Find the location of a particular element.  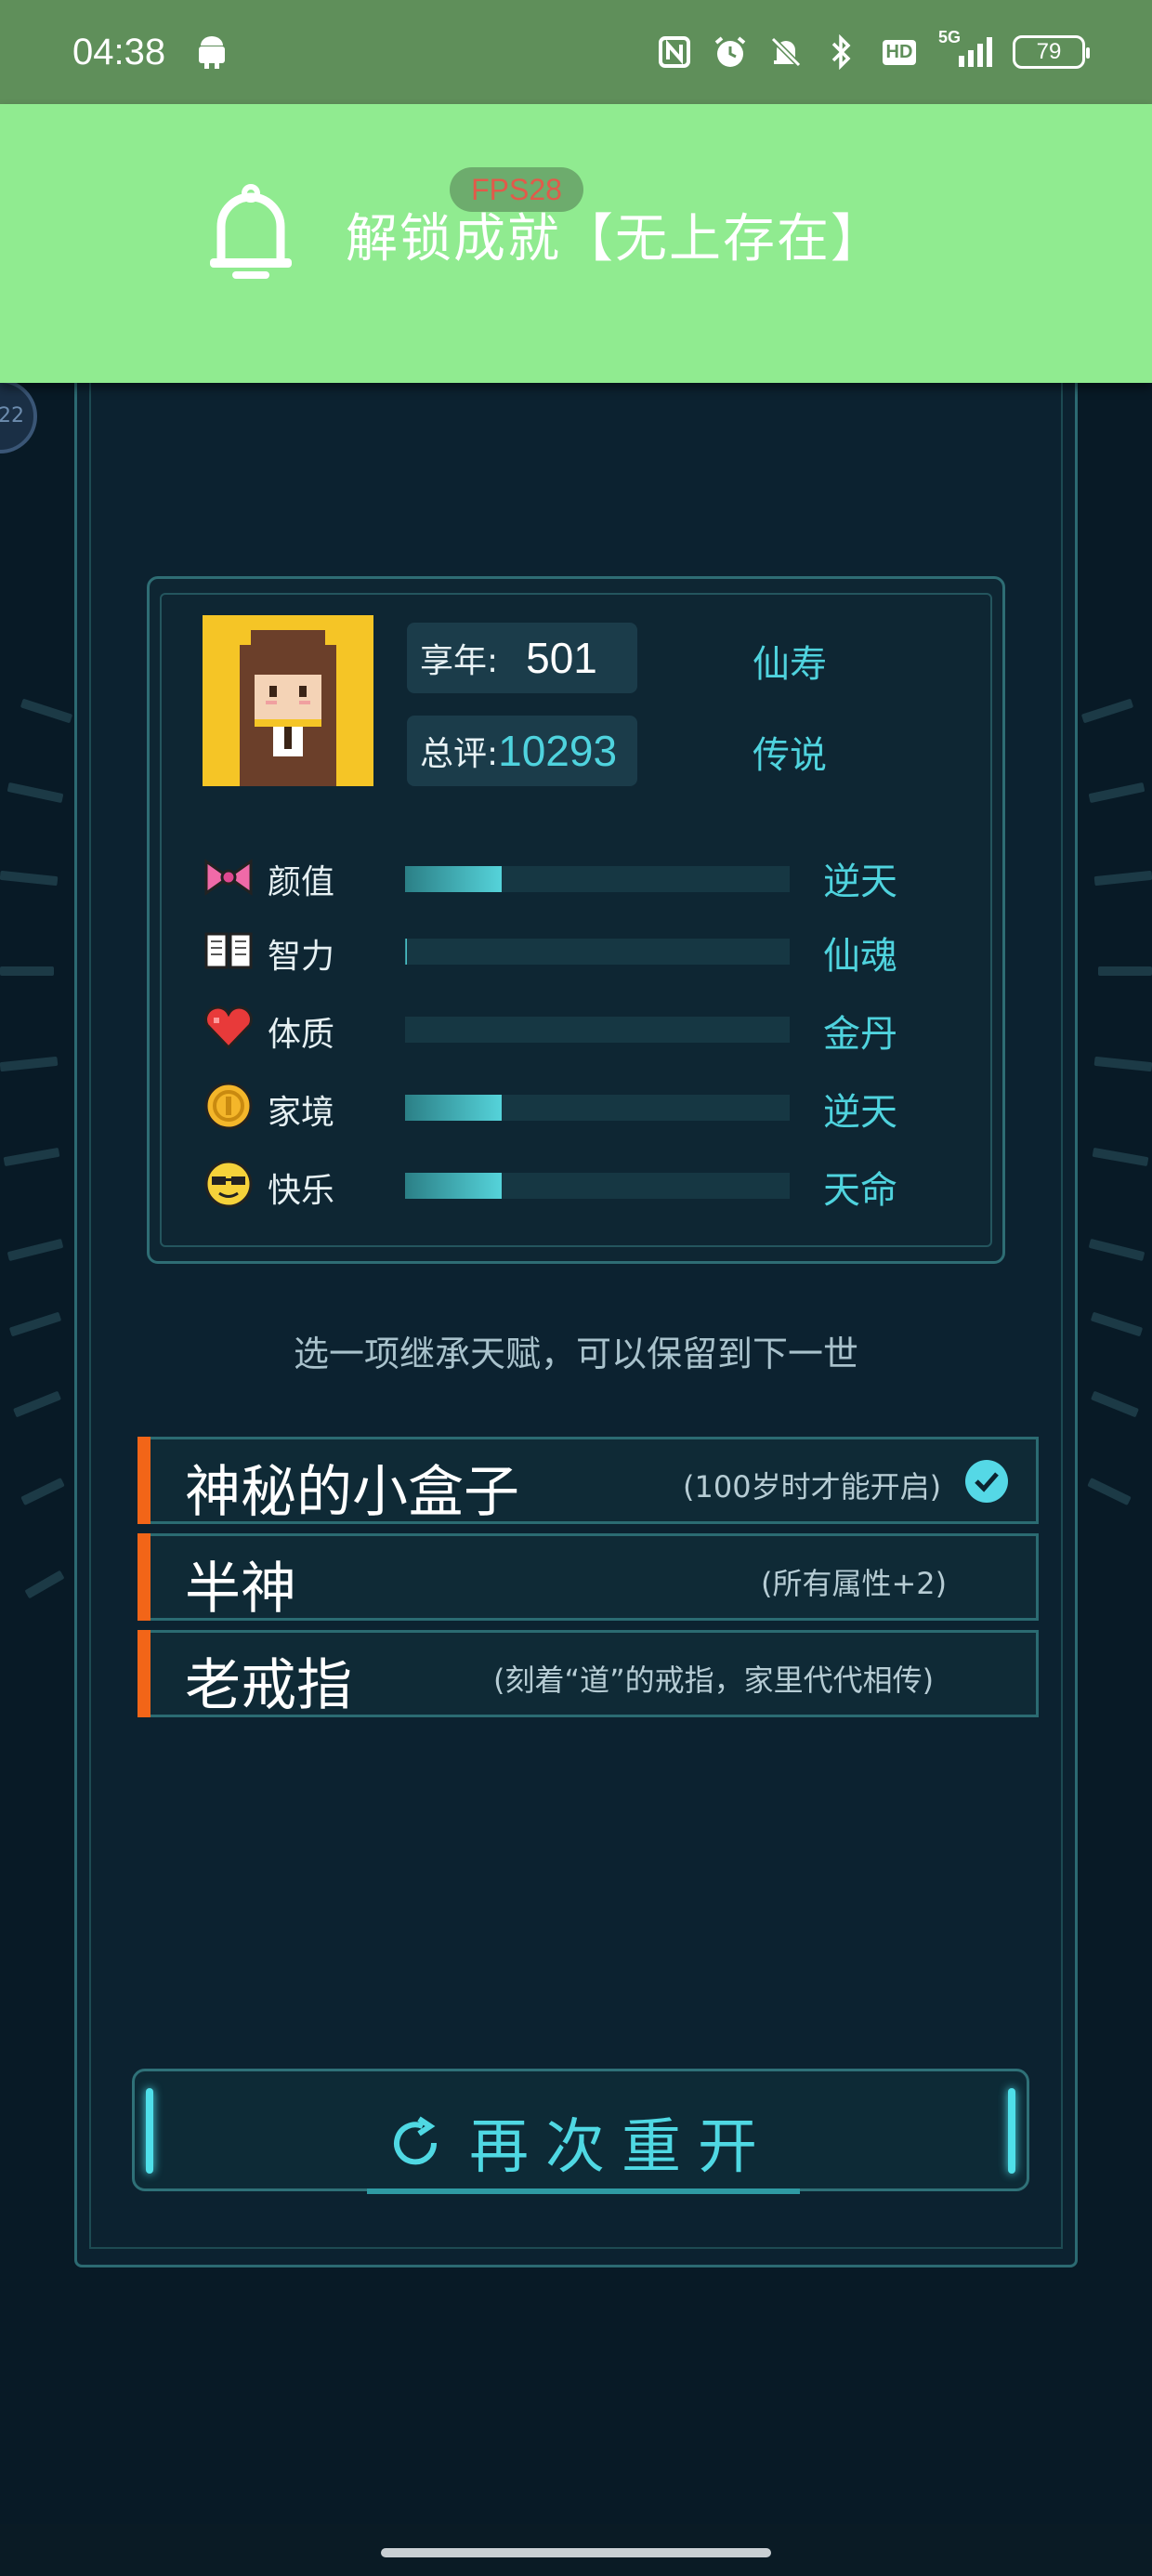

battery-level: 79 is located at coordinates (1049, 51).